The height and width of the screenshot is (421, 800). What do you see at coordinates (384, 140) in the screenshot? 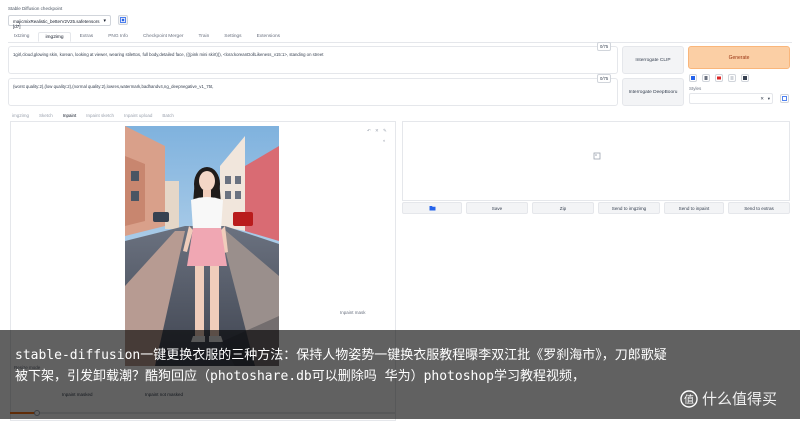
I see `brush-size-icon: ◐` at bounding box center [384, 140].